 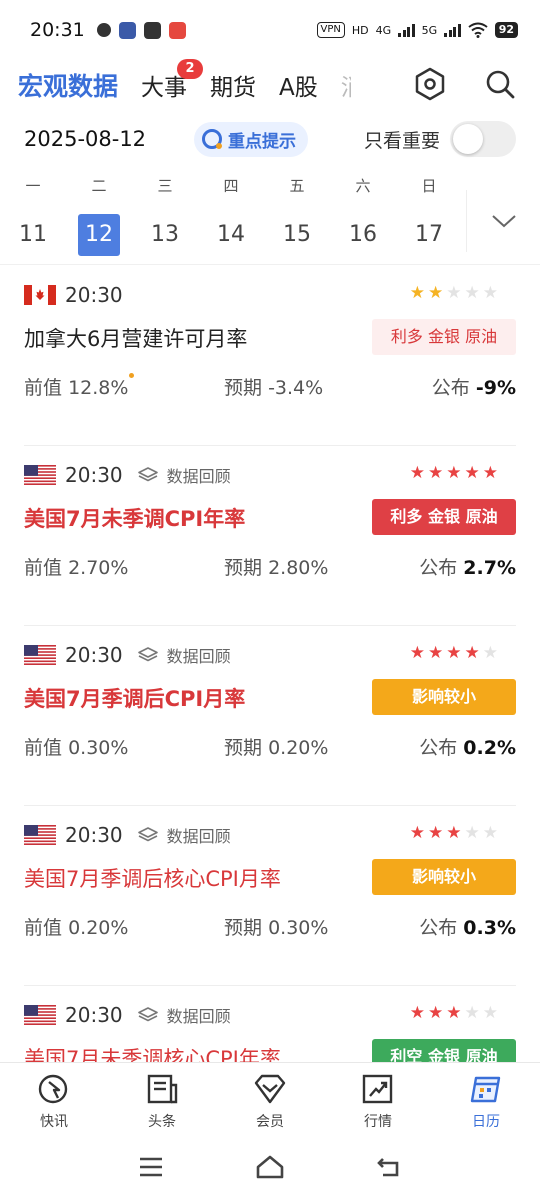 What do you see at coordinates (444, 517) in the screenshot?
I see `impact-tag: 利多 金银 原油` at bounding box center [444, 517].